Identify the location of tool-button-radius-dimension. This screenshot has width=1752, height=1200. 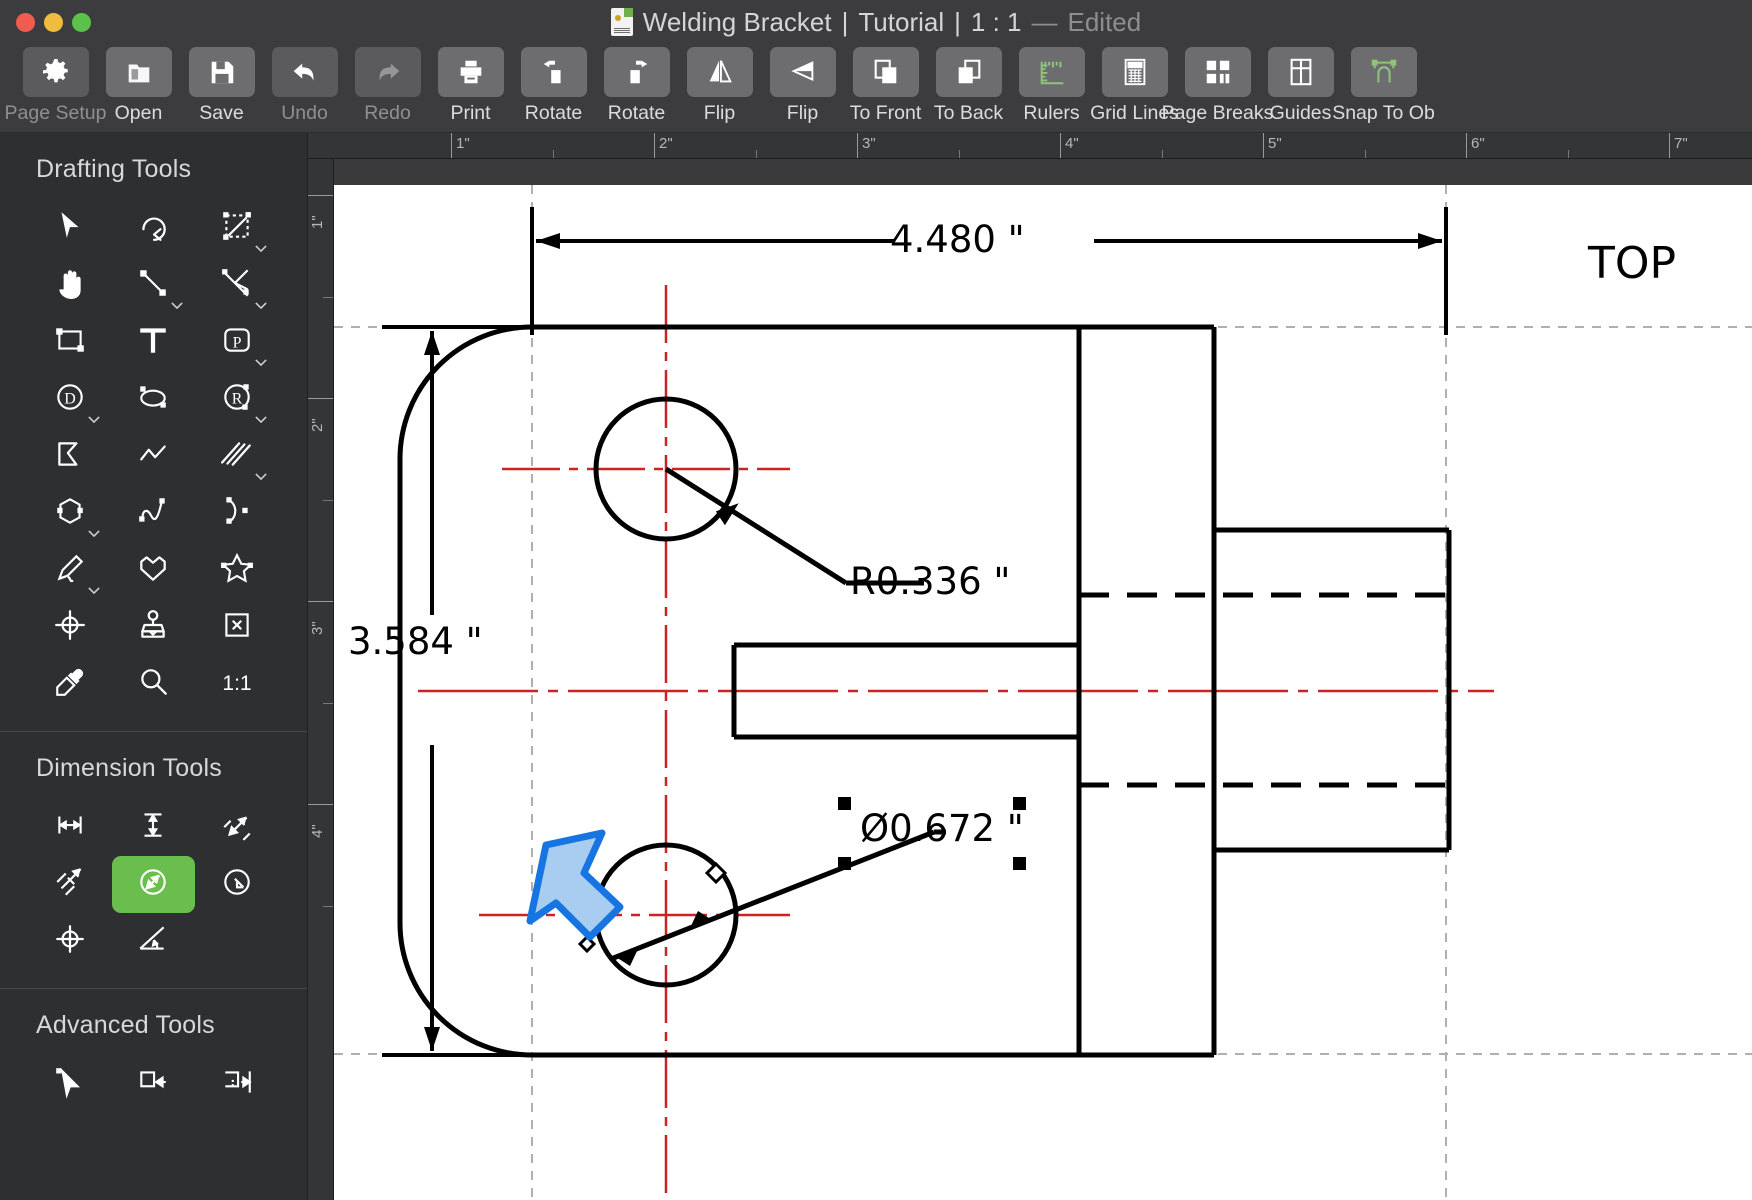
(237, 884).